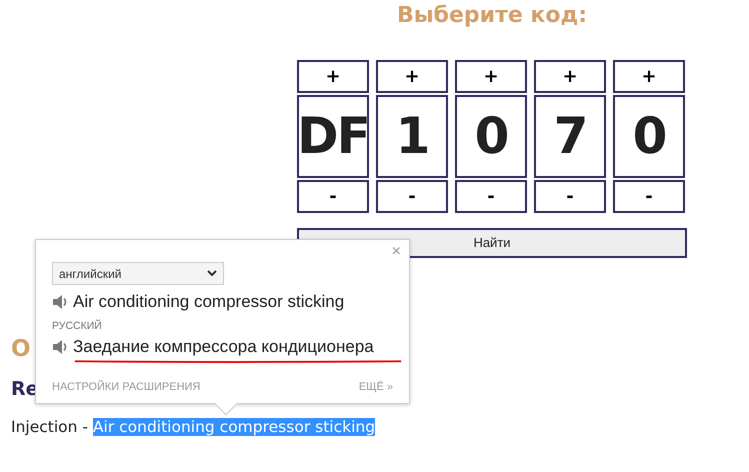  What do you see at coordinates (90, 274) in the screenshot?
I see `select-value: английский` at bounding box center [90, 274].